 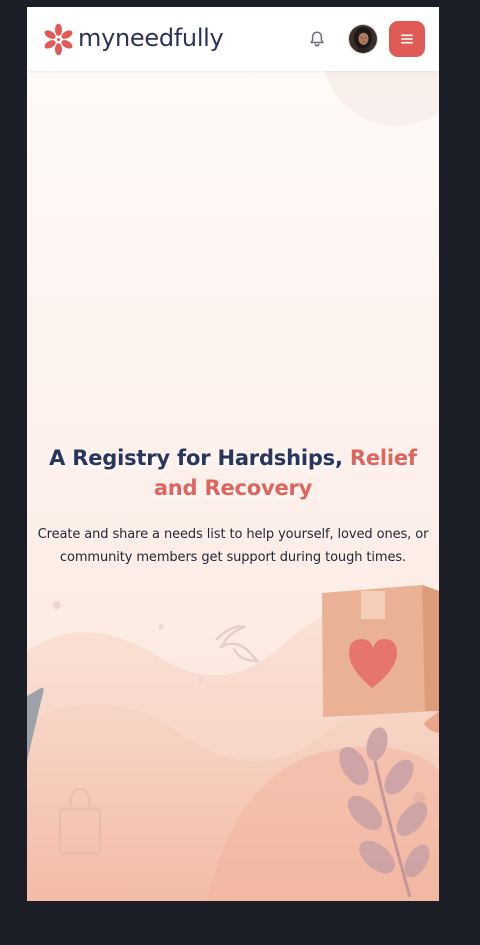 I want to click on bell-icon, so click(x=317, y=39).